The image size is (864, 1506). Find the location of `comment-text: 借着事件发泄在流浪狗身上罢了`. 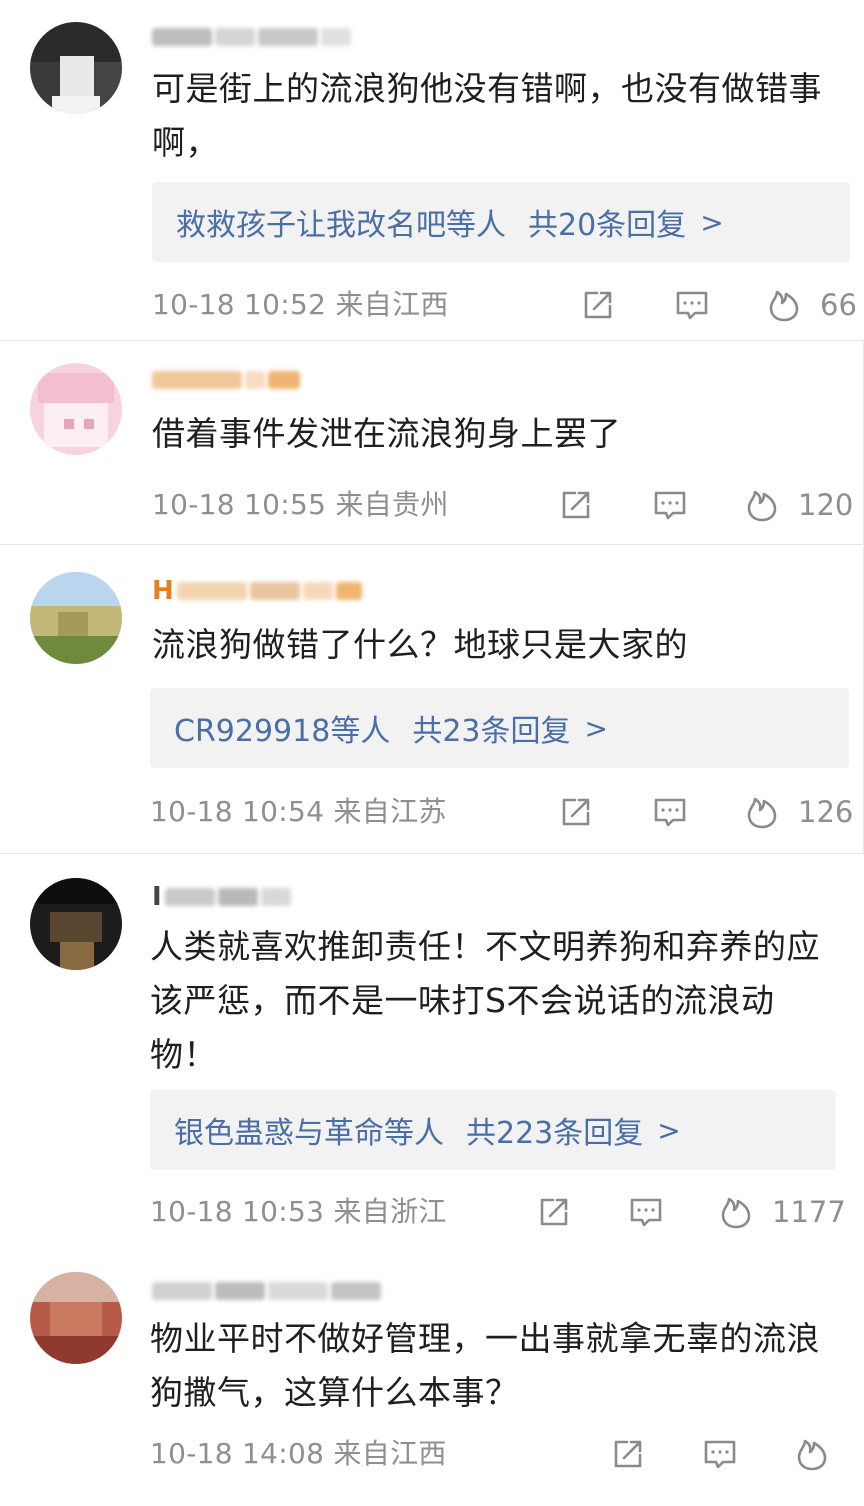

comment-text: 借着事件发泄在流浪狗身上罢了 is located at coordinates (386, 433).